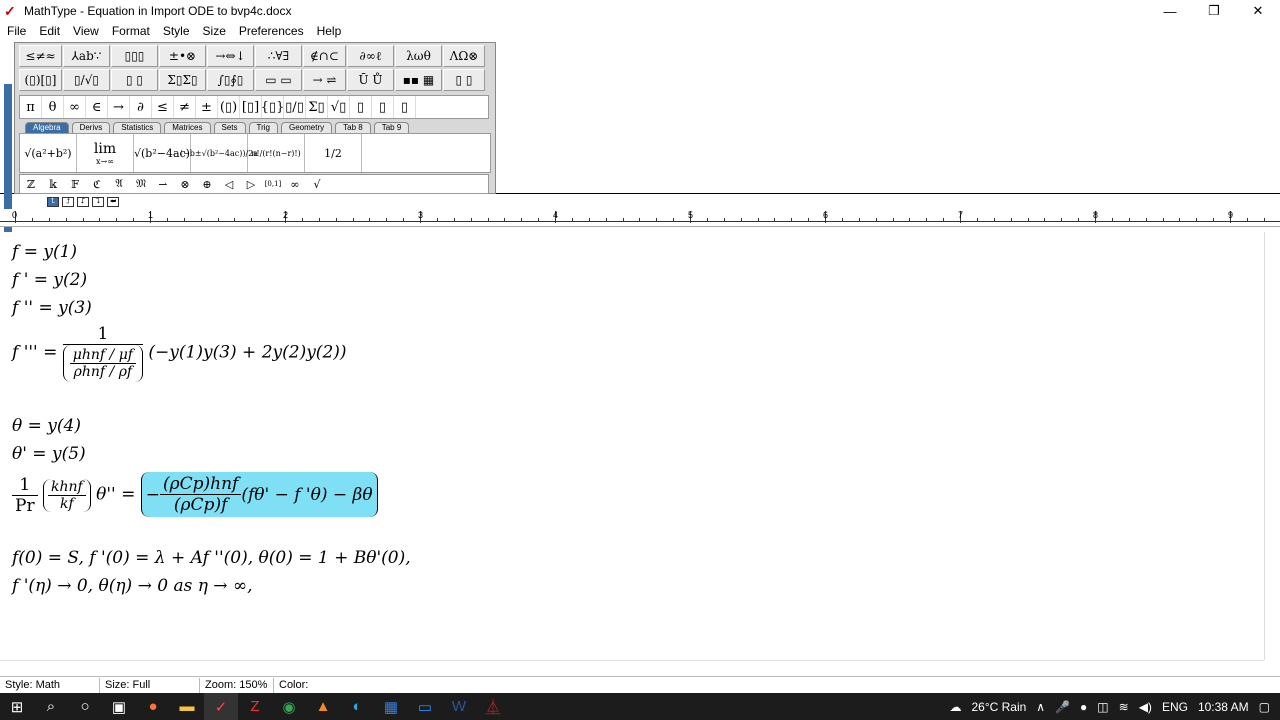 The height and width of the screenshot is (720, 1280). I want to click on arrow-button: →, so click(119, 107).